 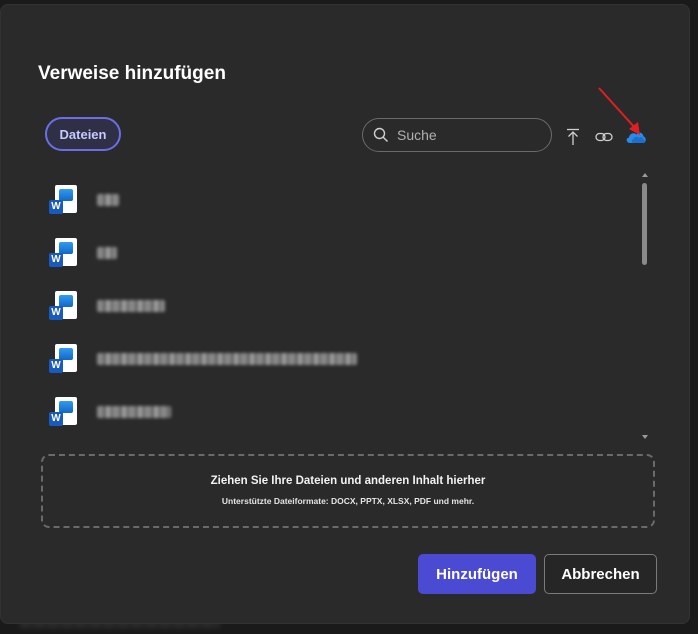 I want to click on cancel-button: Abbrechen, so click(x=600, y=574).